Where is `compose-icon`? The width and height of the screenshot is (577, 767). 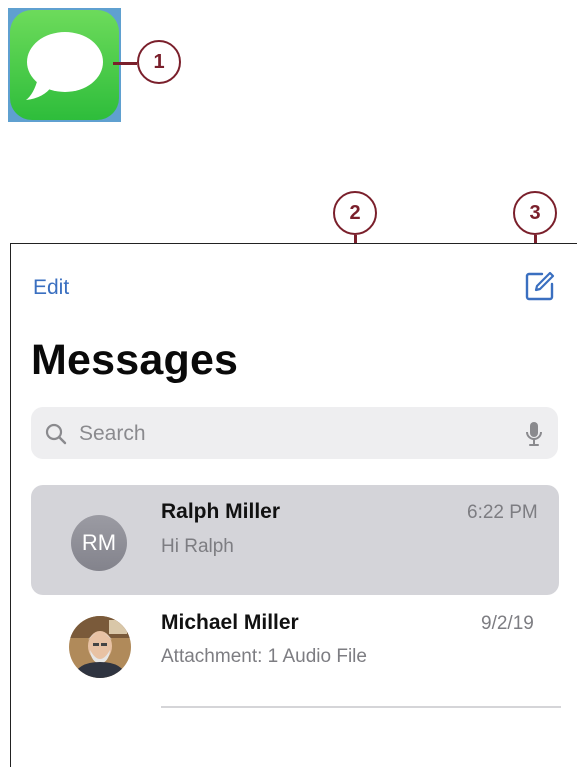 compose-icon is located at coordinates (540, 288).